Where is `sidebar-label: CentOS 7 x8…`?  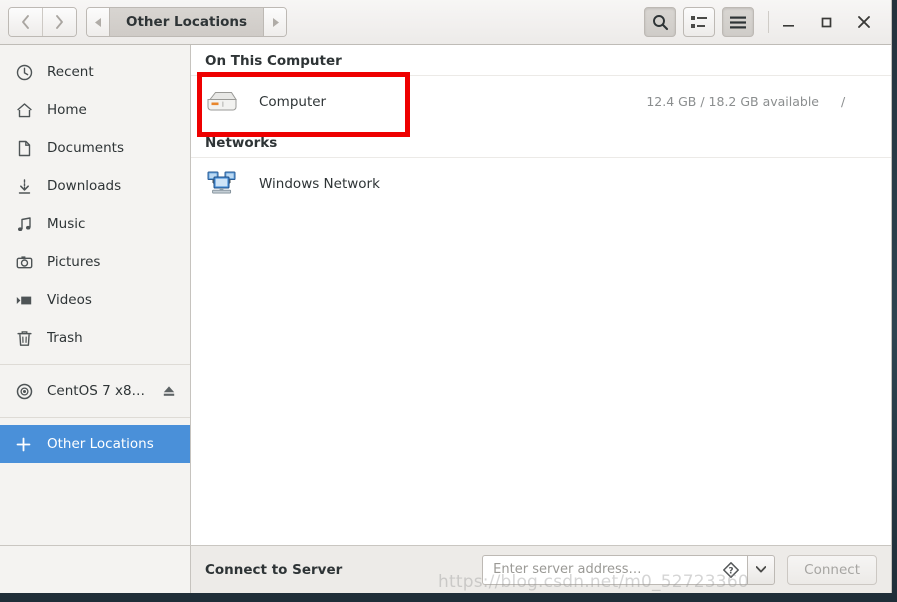 sidebar-label: CentOS 7 x8… is located at coordinates (96, 391).